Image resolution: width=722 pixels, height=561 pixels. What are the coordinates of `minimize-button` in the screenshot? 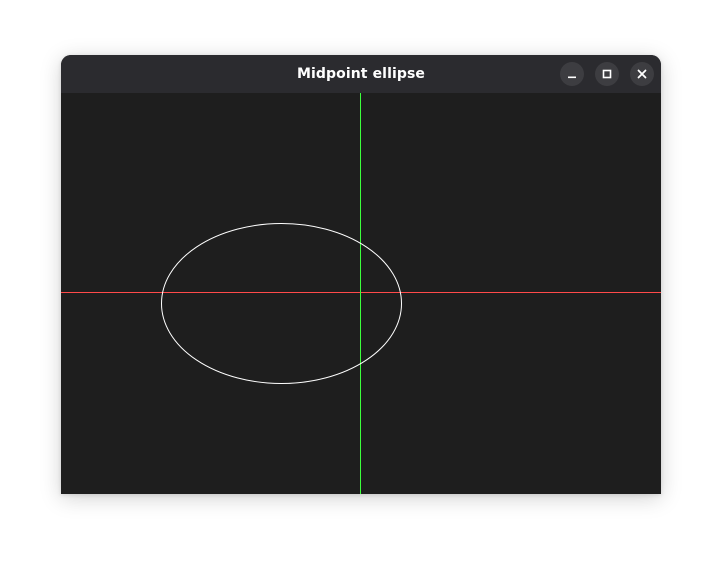 It's located at (572, 74).